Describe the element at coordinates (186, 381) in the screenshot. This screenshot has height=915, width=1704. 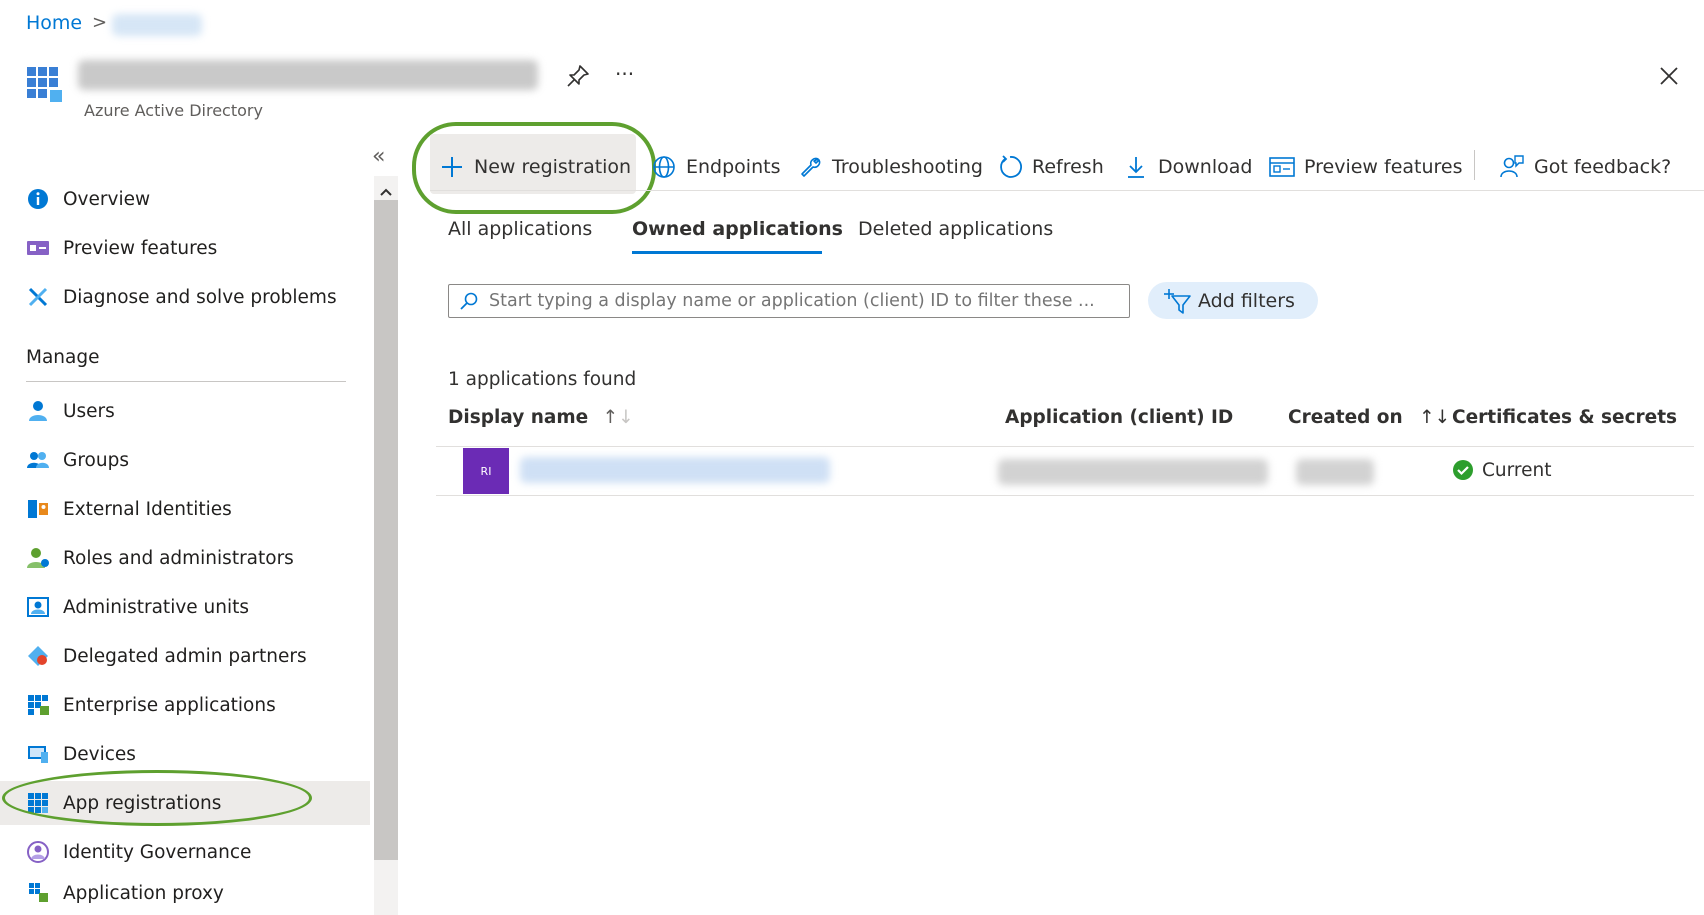
I see `sidebar-divider` at that location.